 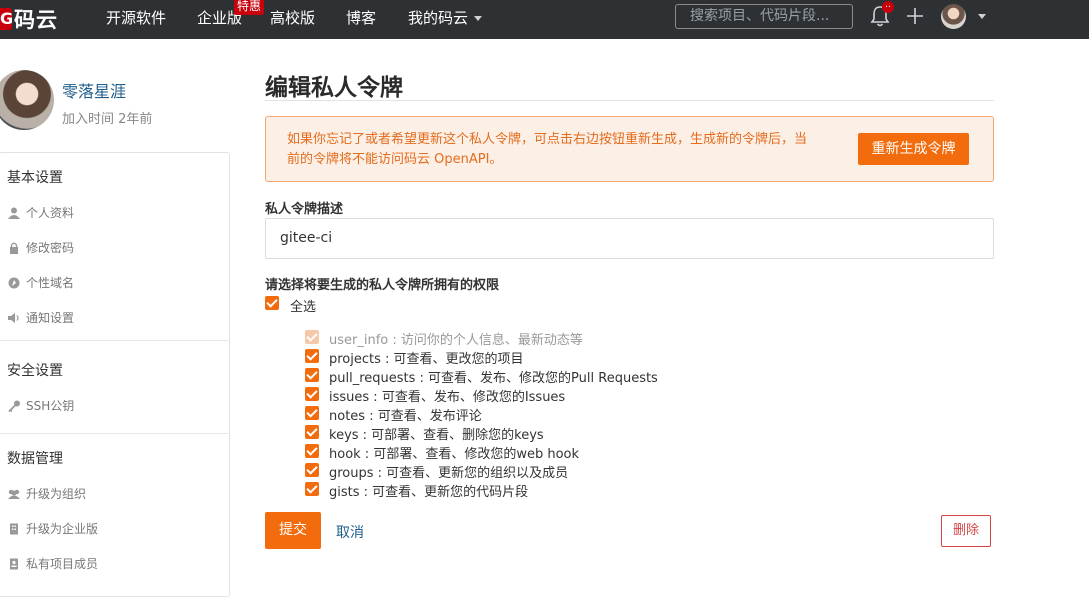 I want to click on sidebar-heading-basic: 基本设置, so click(x=35, y=178).